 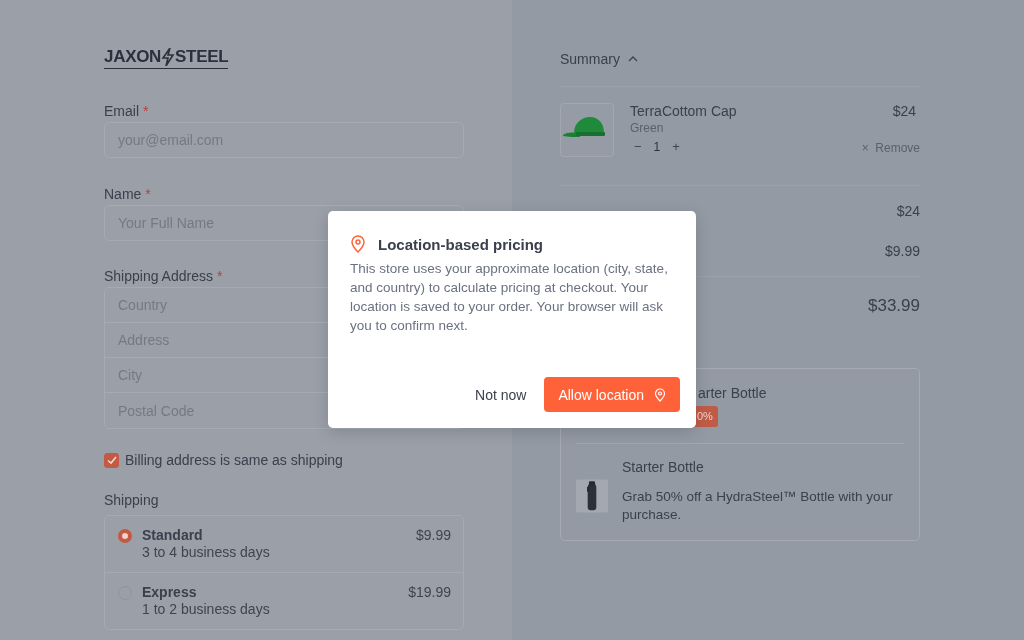 I want to click on option-name: Express, so click(x=170, y=592).